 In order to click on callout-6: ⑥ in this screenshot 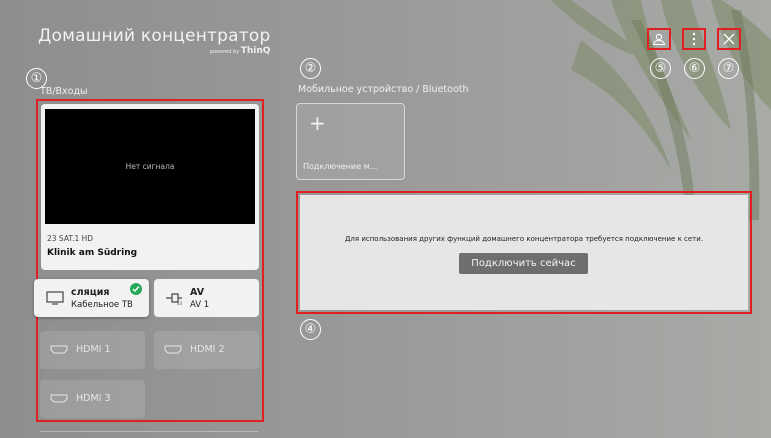, I will do `click(694, 68)`.